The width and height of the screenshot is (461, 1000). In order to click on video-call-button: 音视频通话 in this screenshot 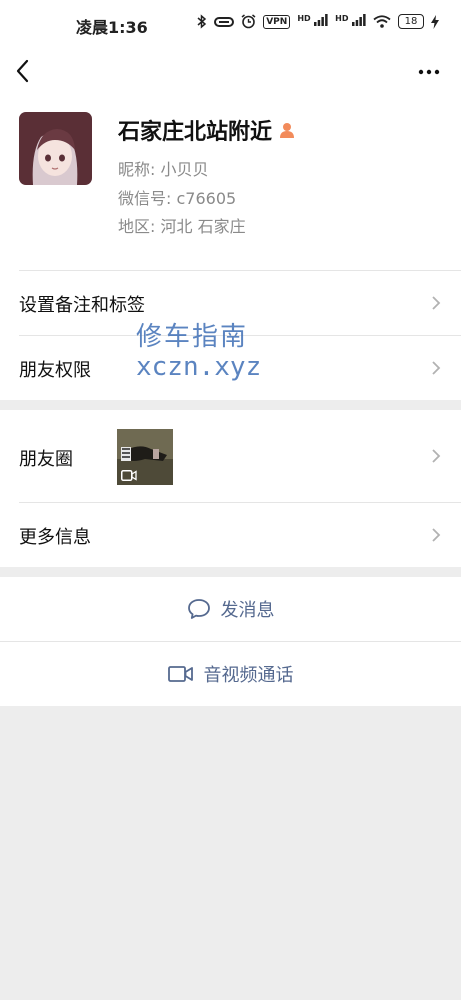, I will do `click(230, 673)`.